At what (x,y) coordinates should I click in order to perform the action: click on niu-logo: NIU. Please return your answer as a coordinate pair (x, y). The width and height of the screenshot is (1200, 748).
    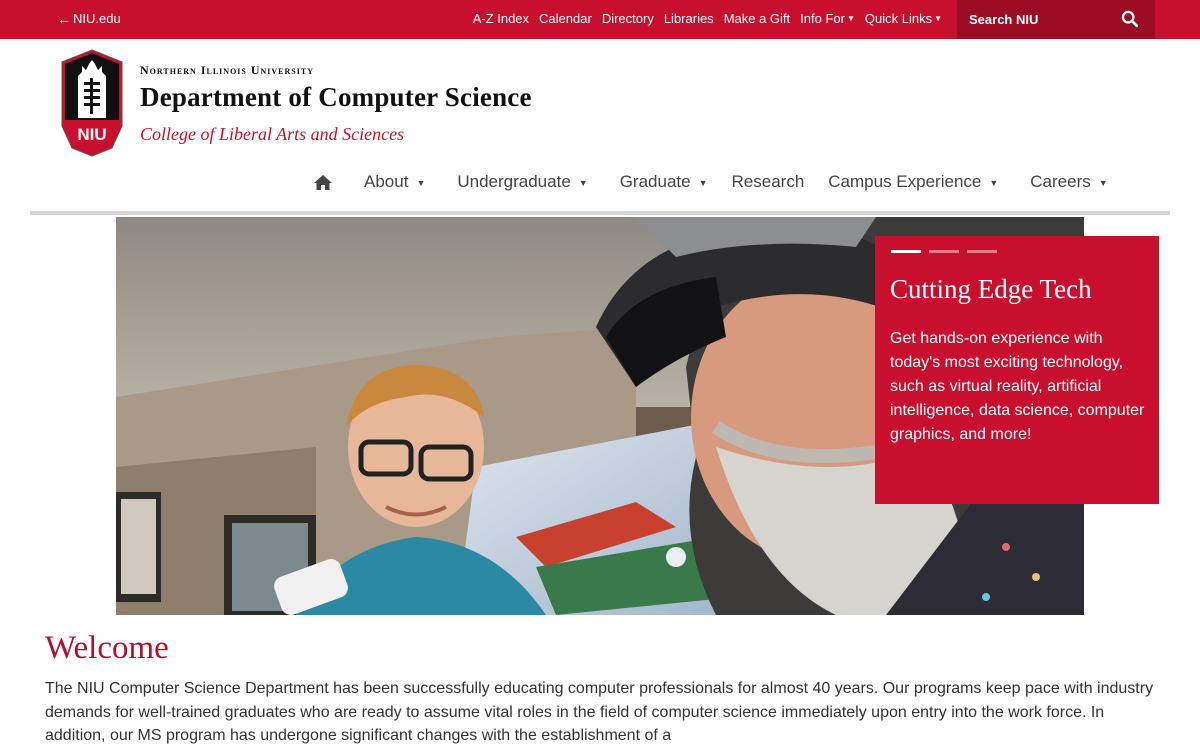
    Looking at the image, I should click on (92, 103).